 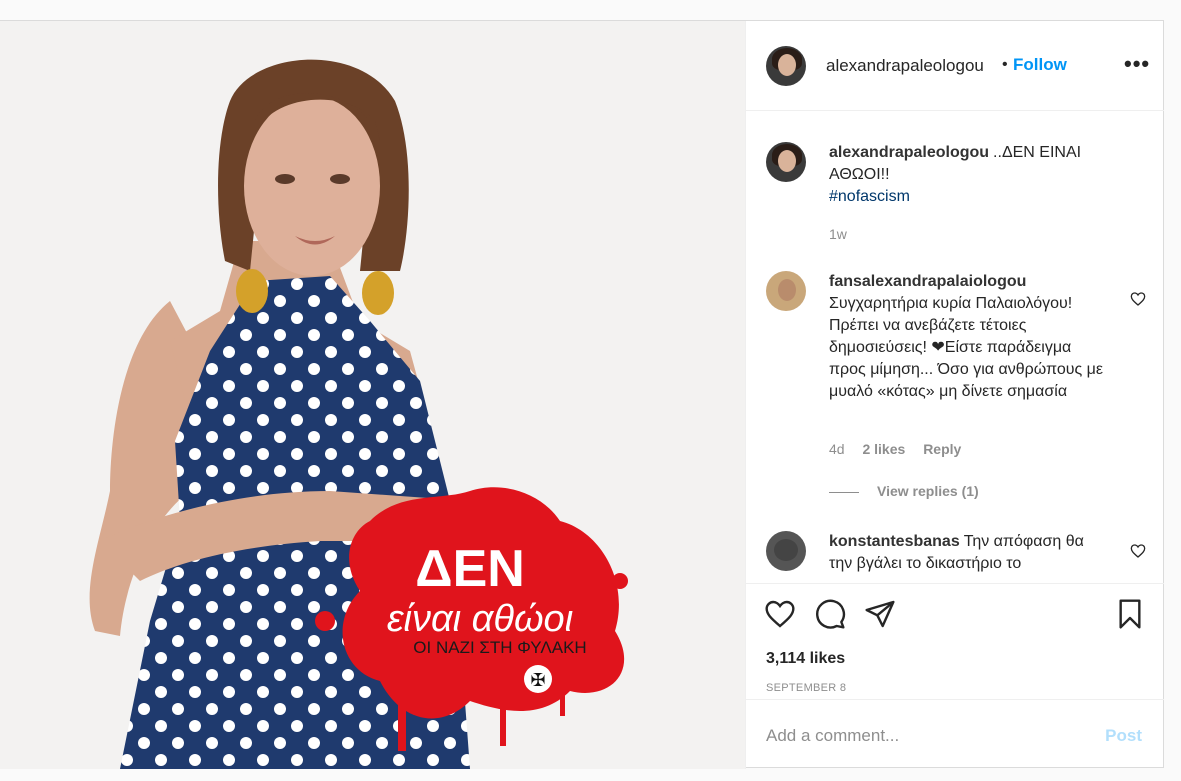 I want to click on share-icon, so click(x=880, y=614).